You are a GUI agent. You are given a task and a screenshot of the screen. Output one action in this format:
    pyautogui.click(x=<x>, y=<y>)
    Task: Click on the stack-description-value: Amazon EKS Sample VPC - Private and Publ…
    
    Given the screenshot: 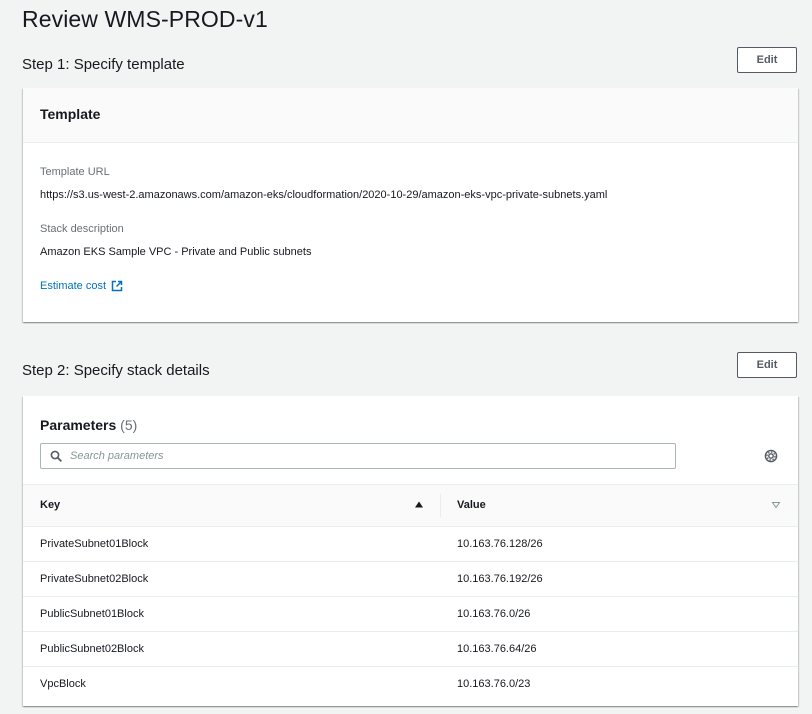 What is the action you would take?
    pyautogui.click(x=176, y=252)
    